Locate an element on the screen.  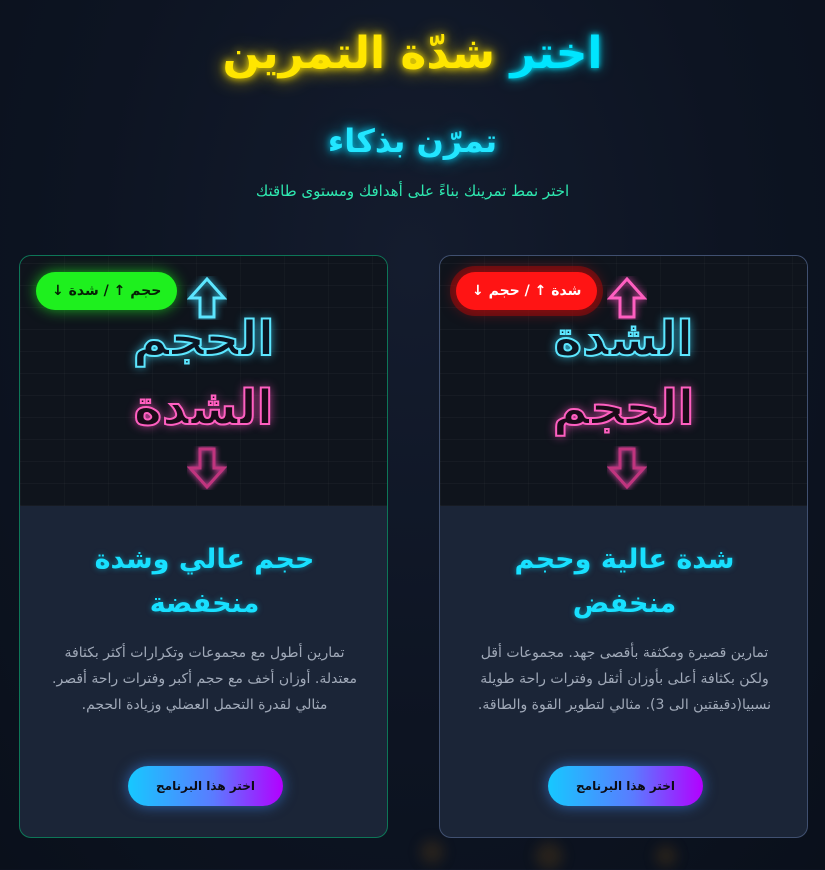
status-badge: حجم ↑ / شدة ↓ is located at coordinates (107, 291).